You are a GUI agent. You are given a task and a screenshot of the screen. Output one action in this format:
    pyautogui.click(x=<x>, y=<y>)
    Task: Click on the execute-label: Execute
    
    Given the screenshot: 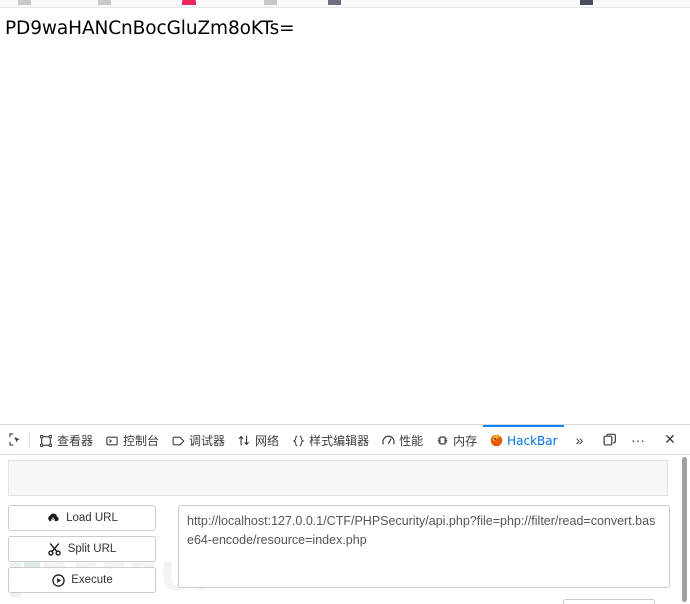 What is the action you would take?
    pyautogui.click(x=92, y=580)
    